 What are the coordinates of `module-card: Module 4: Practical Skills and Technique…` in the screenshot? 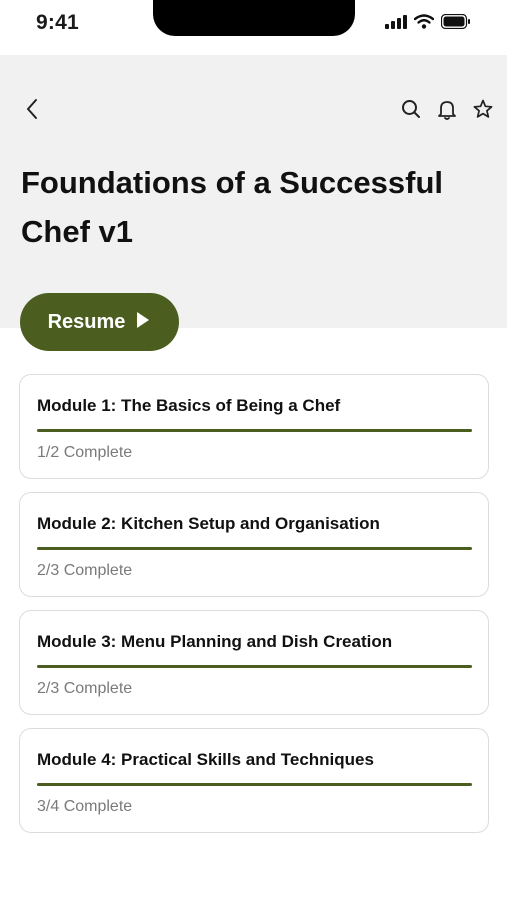 It's located at (254, 780).